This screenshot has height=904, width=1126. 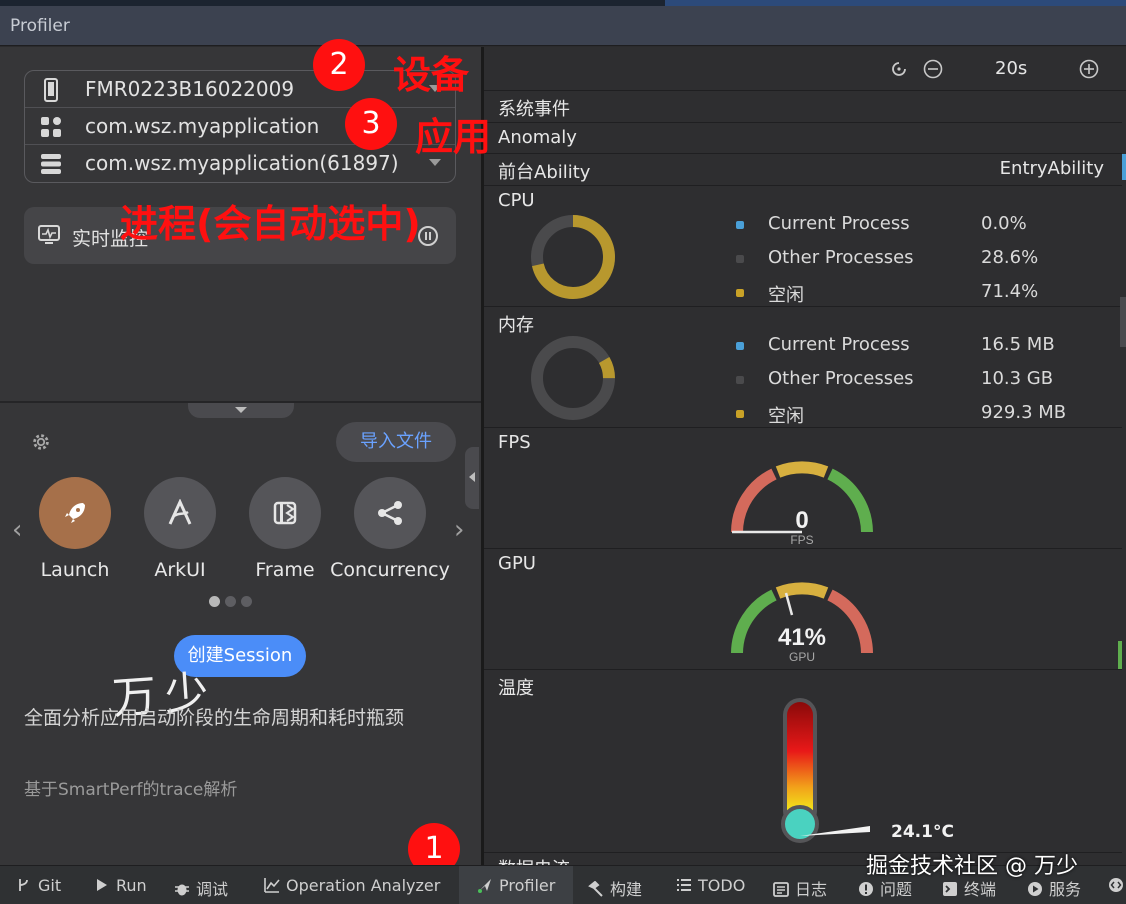 I want to click on warning-circle-icon, so click(x=866, y=889).